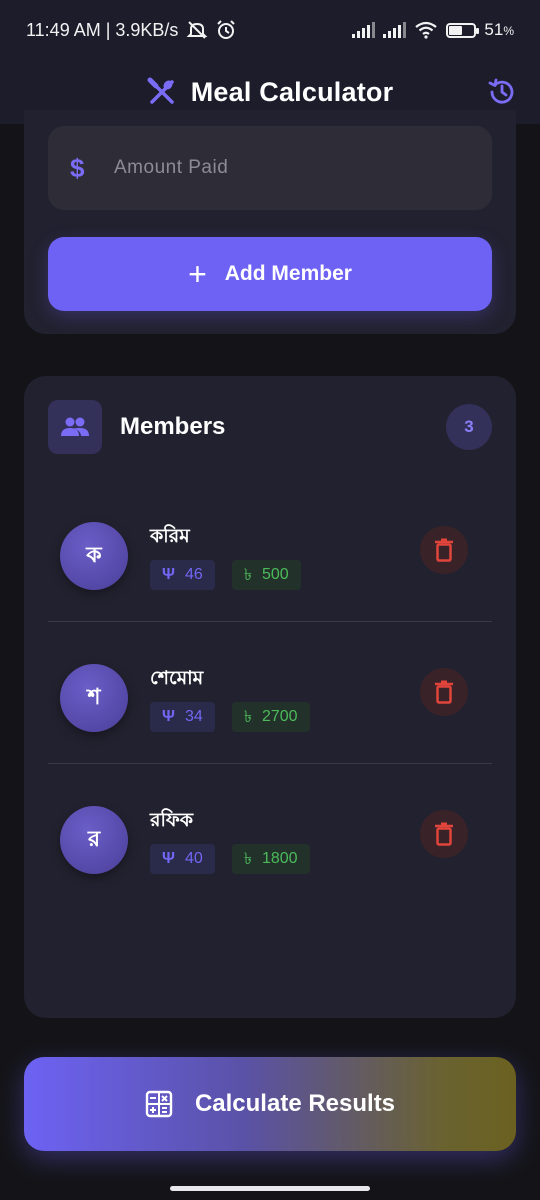 The width and height of the screenshot is (540, 1200). I want to click on amount-value: 2700, so click(279, 716).